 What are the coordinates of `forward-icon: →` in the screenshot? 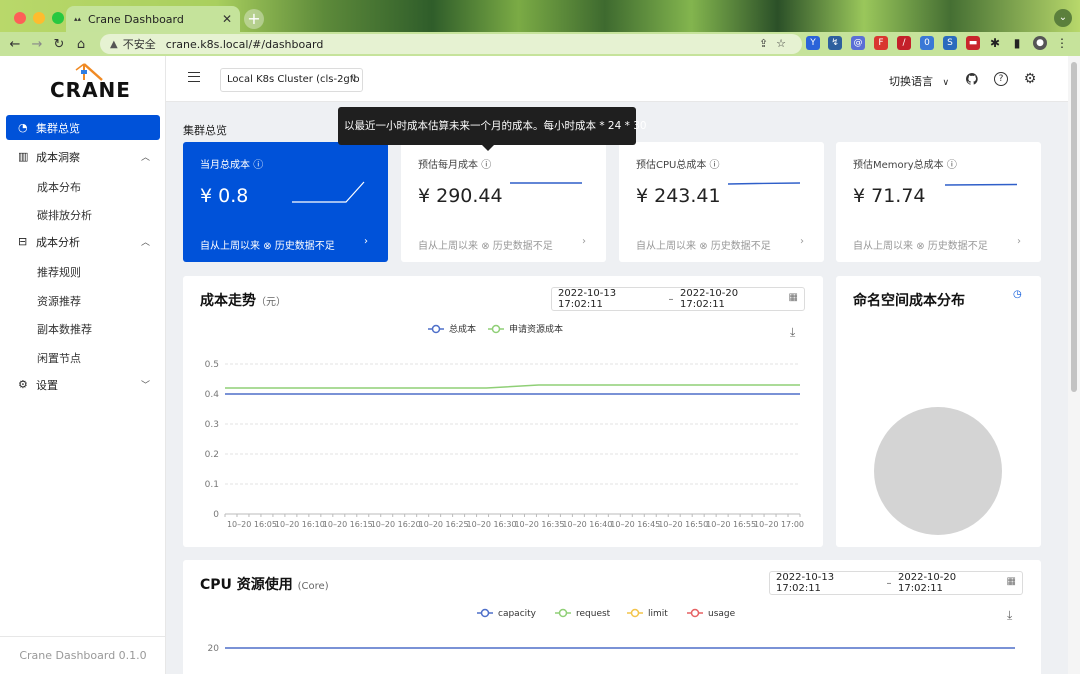 It's located at (37, 44).